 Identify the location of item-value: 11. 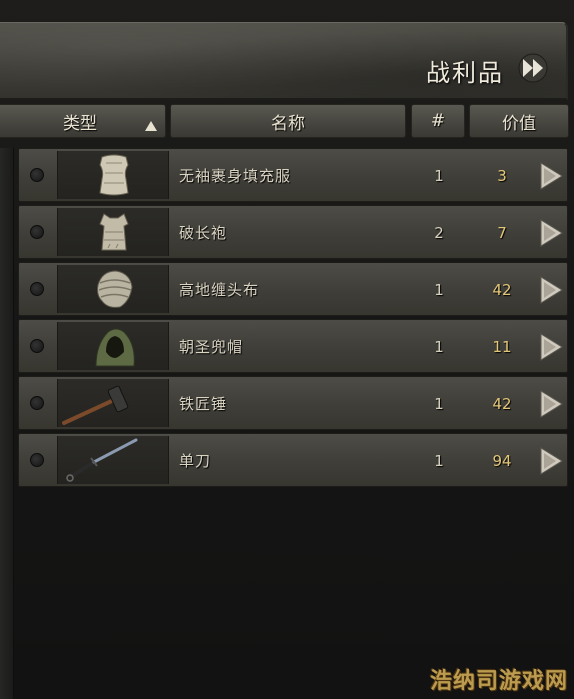
(502, 347).